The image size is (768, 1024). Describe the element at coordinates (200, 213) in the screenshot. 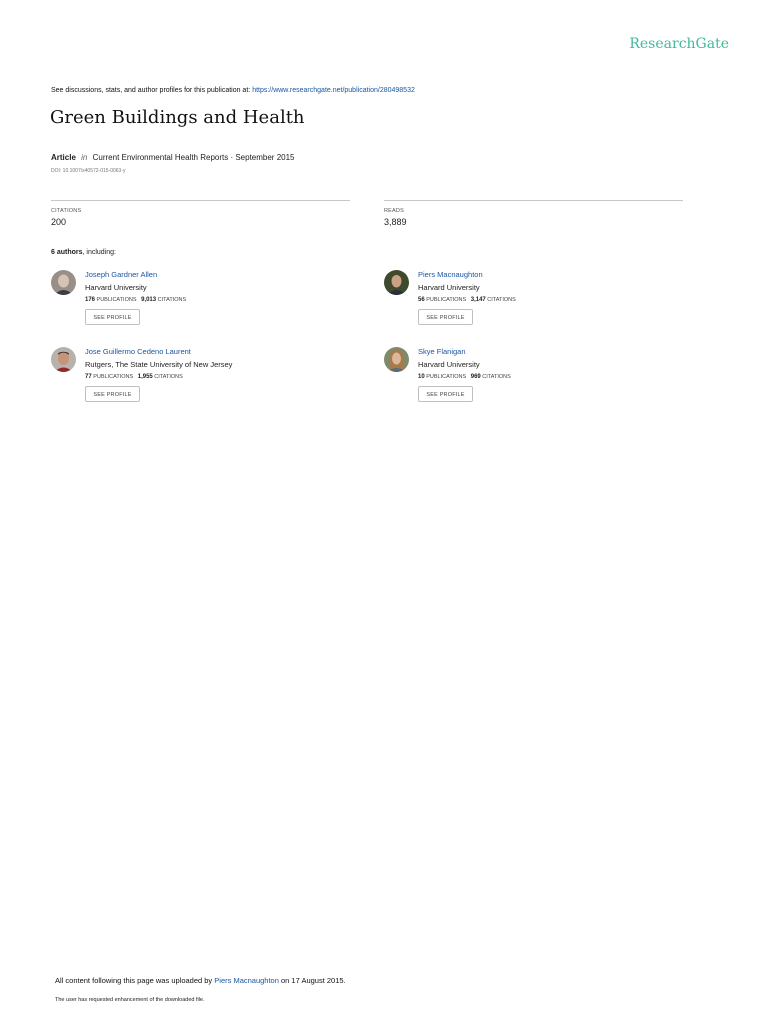

I see `citations-stat: CITATIONS 200` at that location.